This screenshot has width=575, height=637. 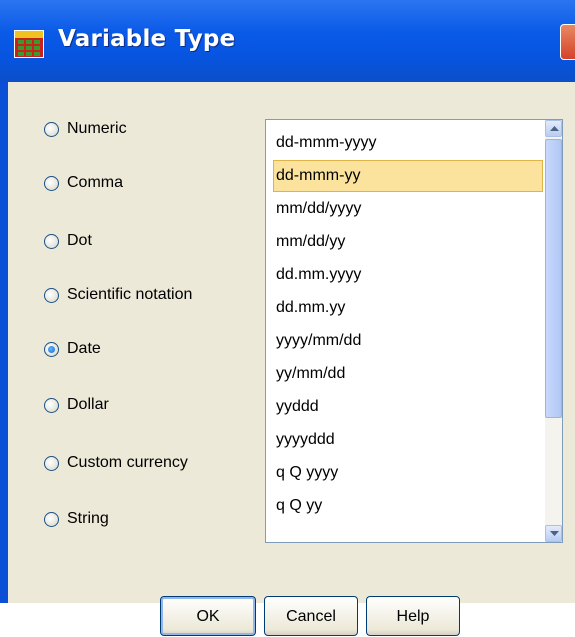 I want to click on radio-label: Scientific notation, so click(x=130, y=294).